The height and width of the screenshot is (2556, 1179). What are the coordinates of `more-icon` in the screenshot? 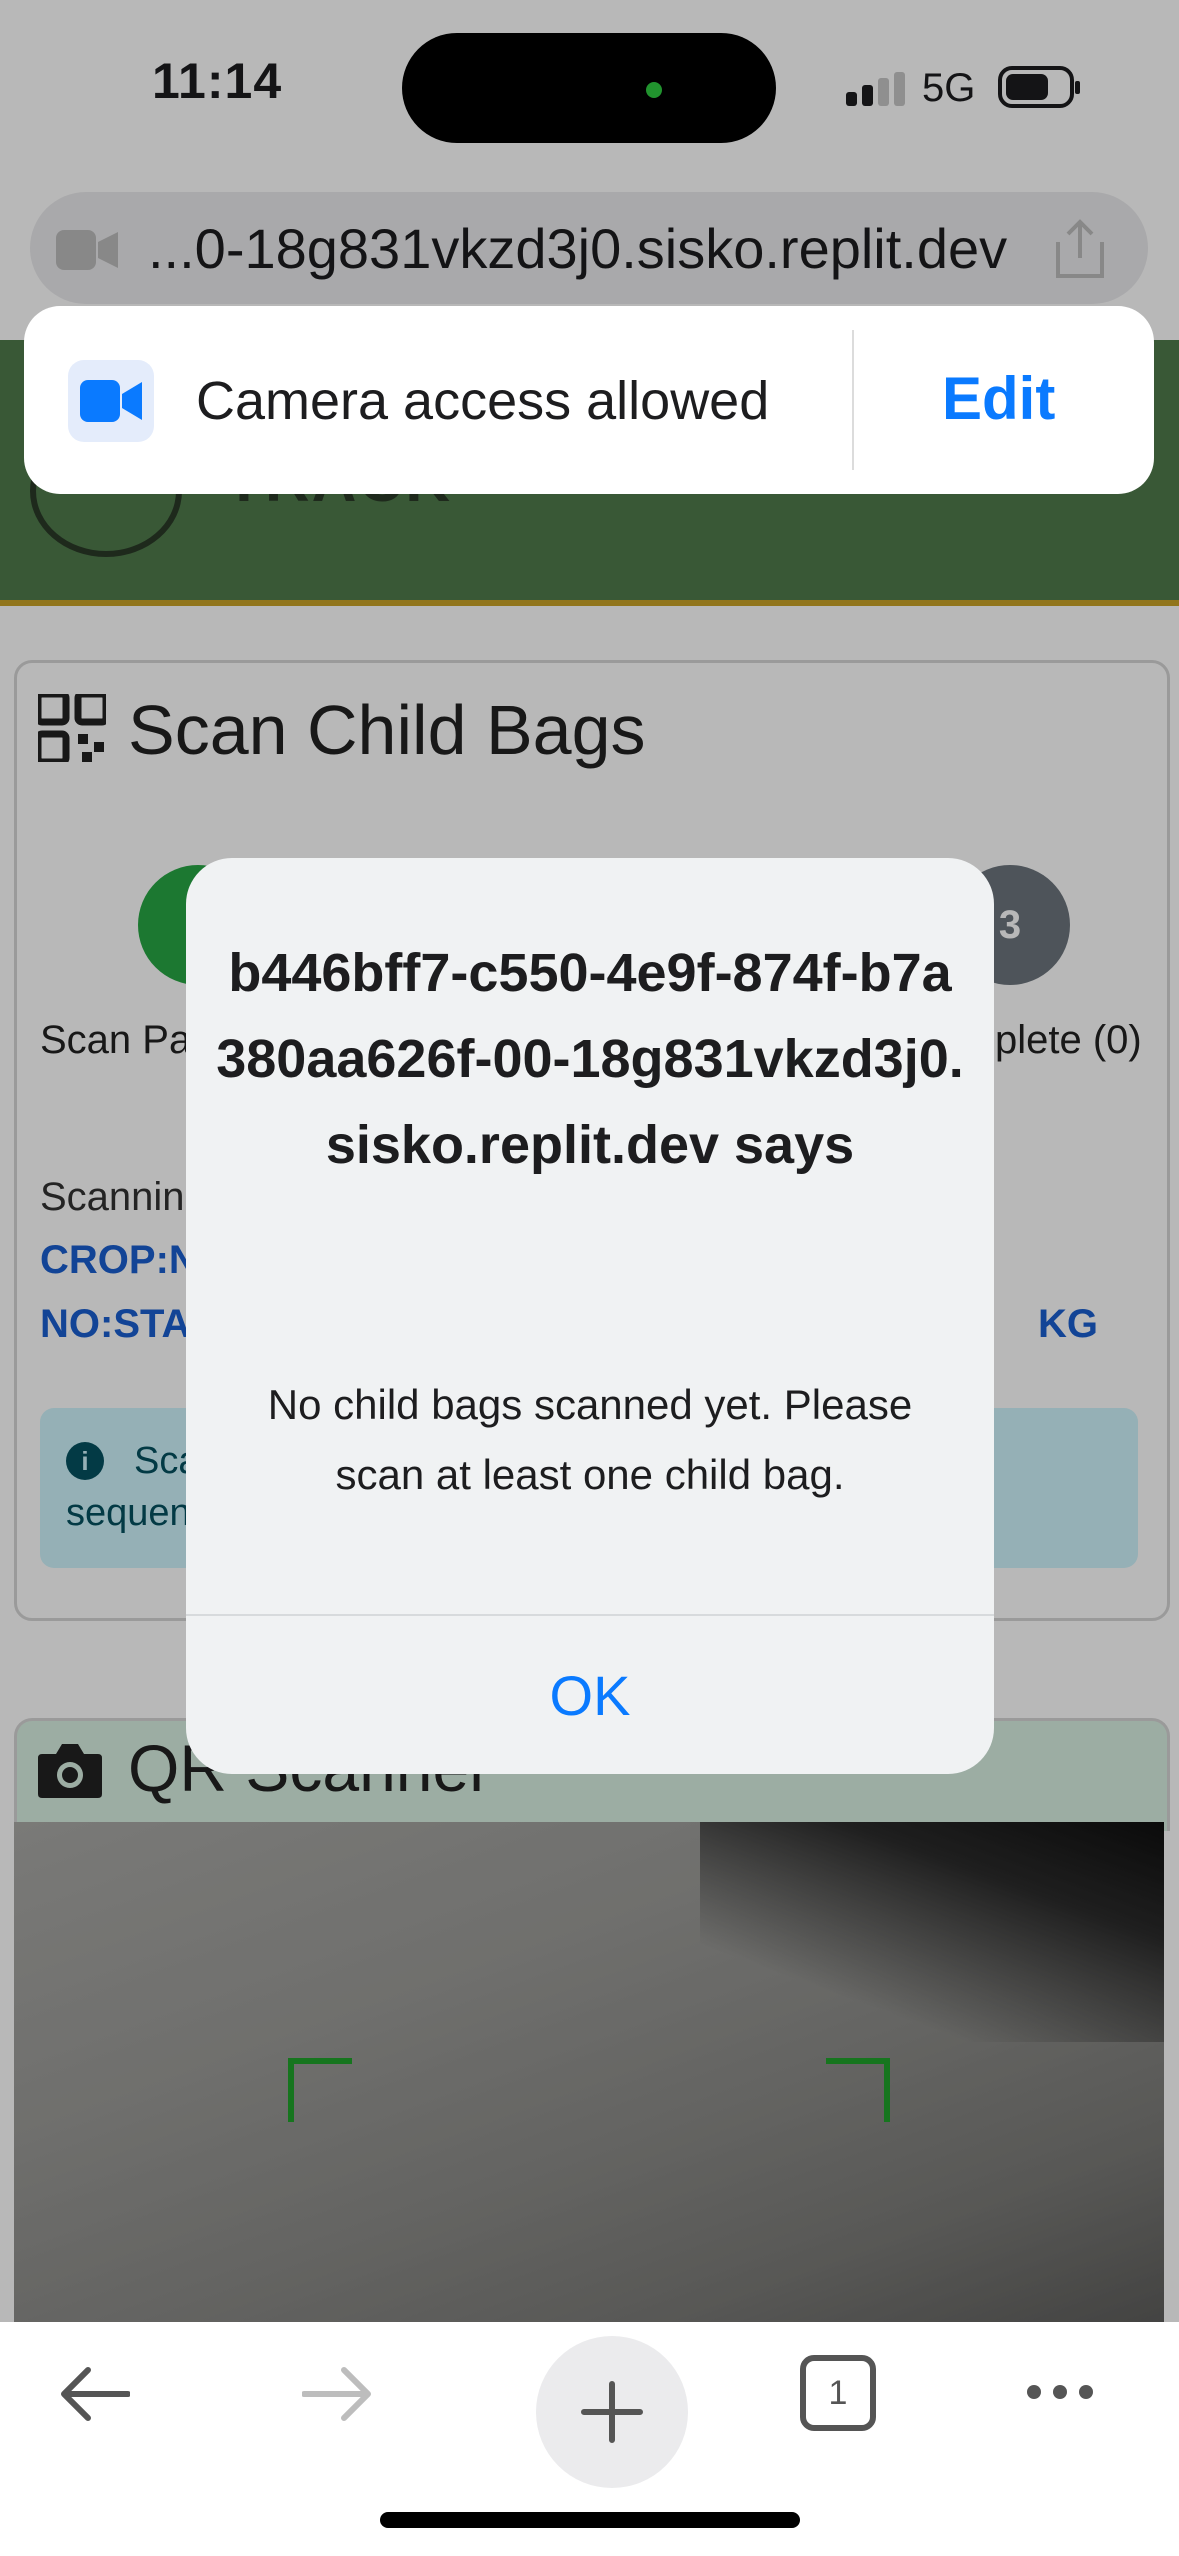 It's located at (1060, 2392).